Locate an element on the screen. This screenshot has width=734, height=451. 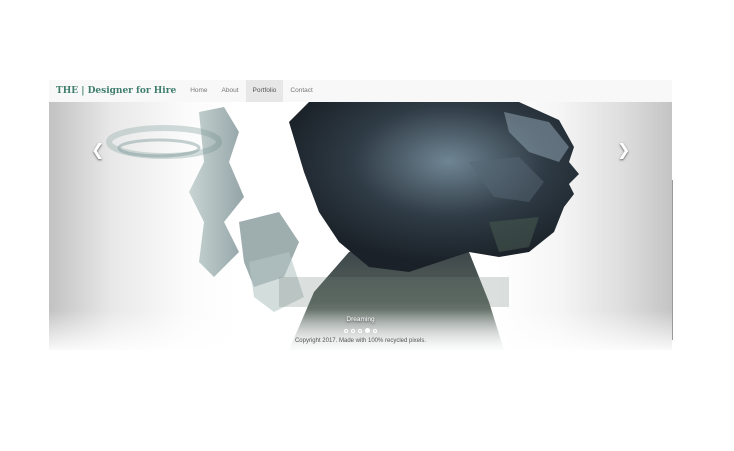
carousel-caption: Dreaming is located at coordinates (360, 319).